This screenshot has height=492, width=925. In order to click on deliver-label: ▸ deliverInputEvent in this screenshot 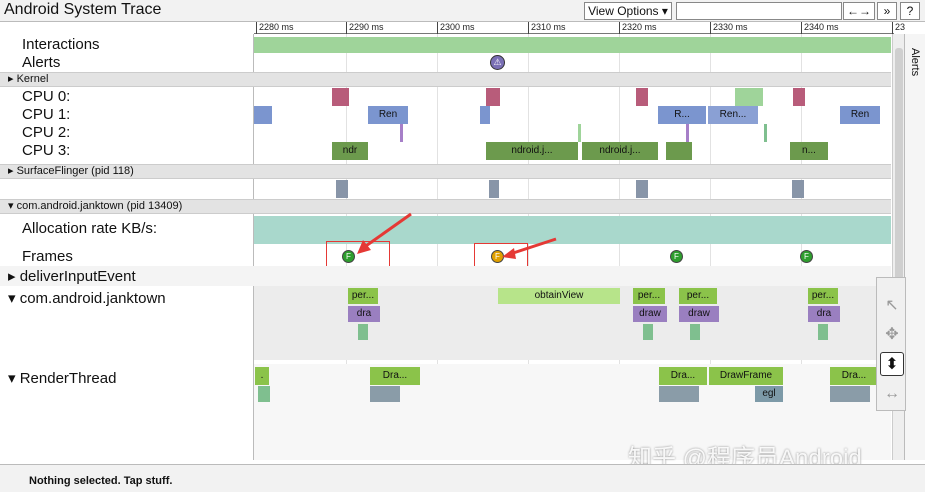, I will do `click(72, 276)`.